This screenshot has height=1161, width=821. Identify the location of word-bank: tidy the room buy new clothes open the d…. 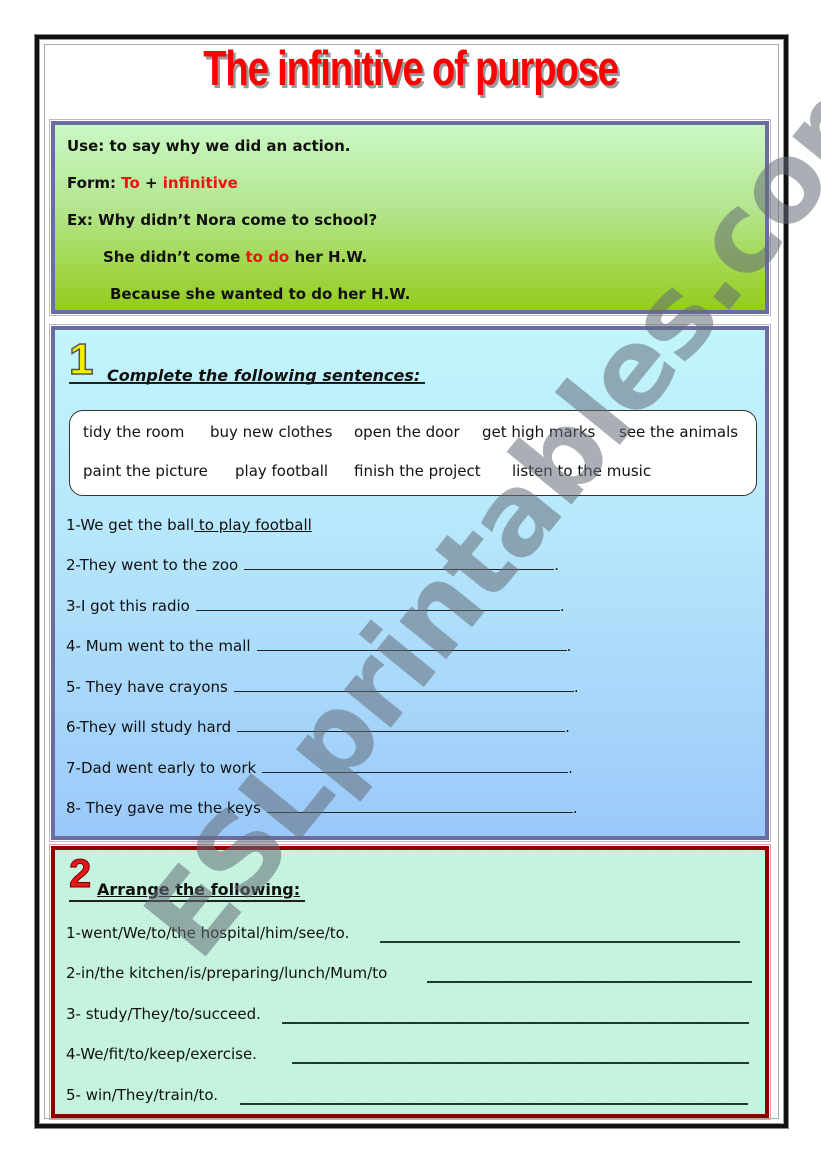
(413, 453).